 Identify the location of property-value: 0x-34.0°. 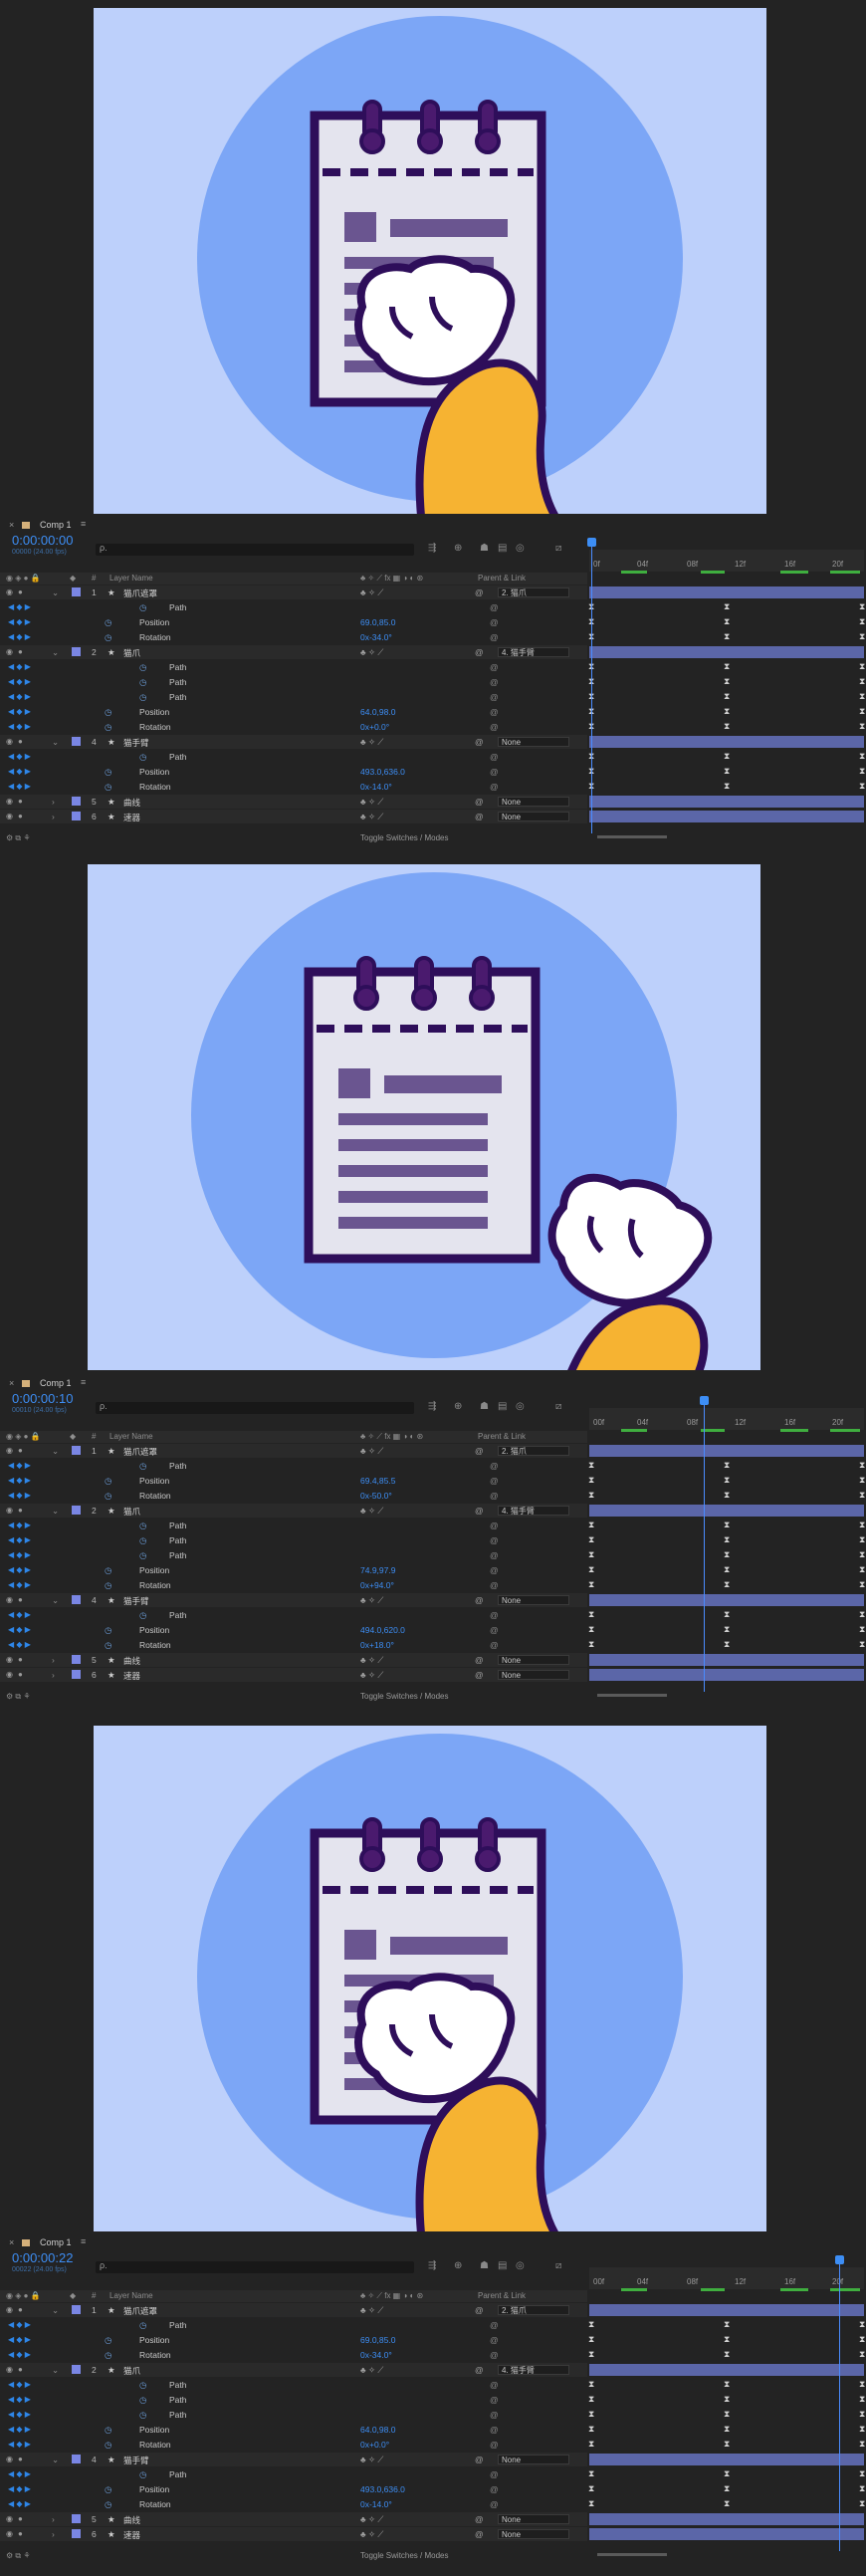
(376, 2355).